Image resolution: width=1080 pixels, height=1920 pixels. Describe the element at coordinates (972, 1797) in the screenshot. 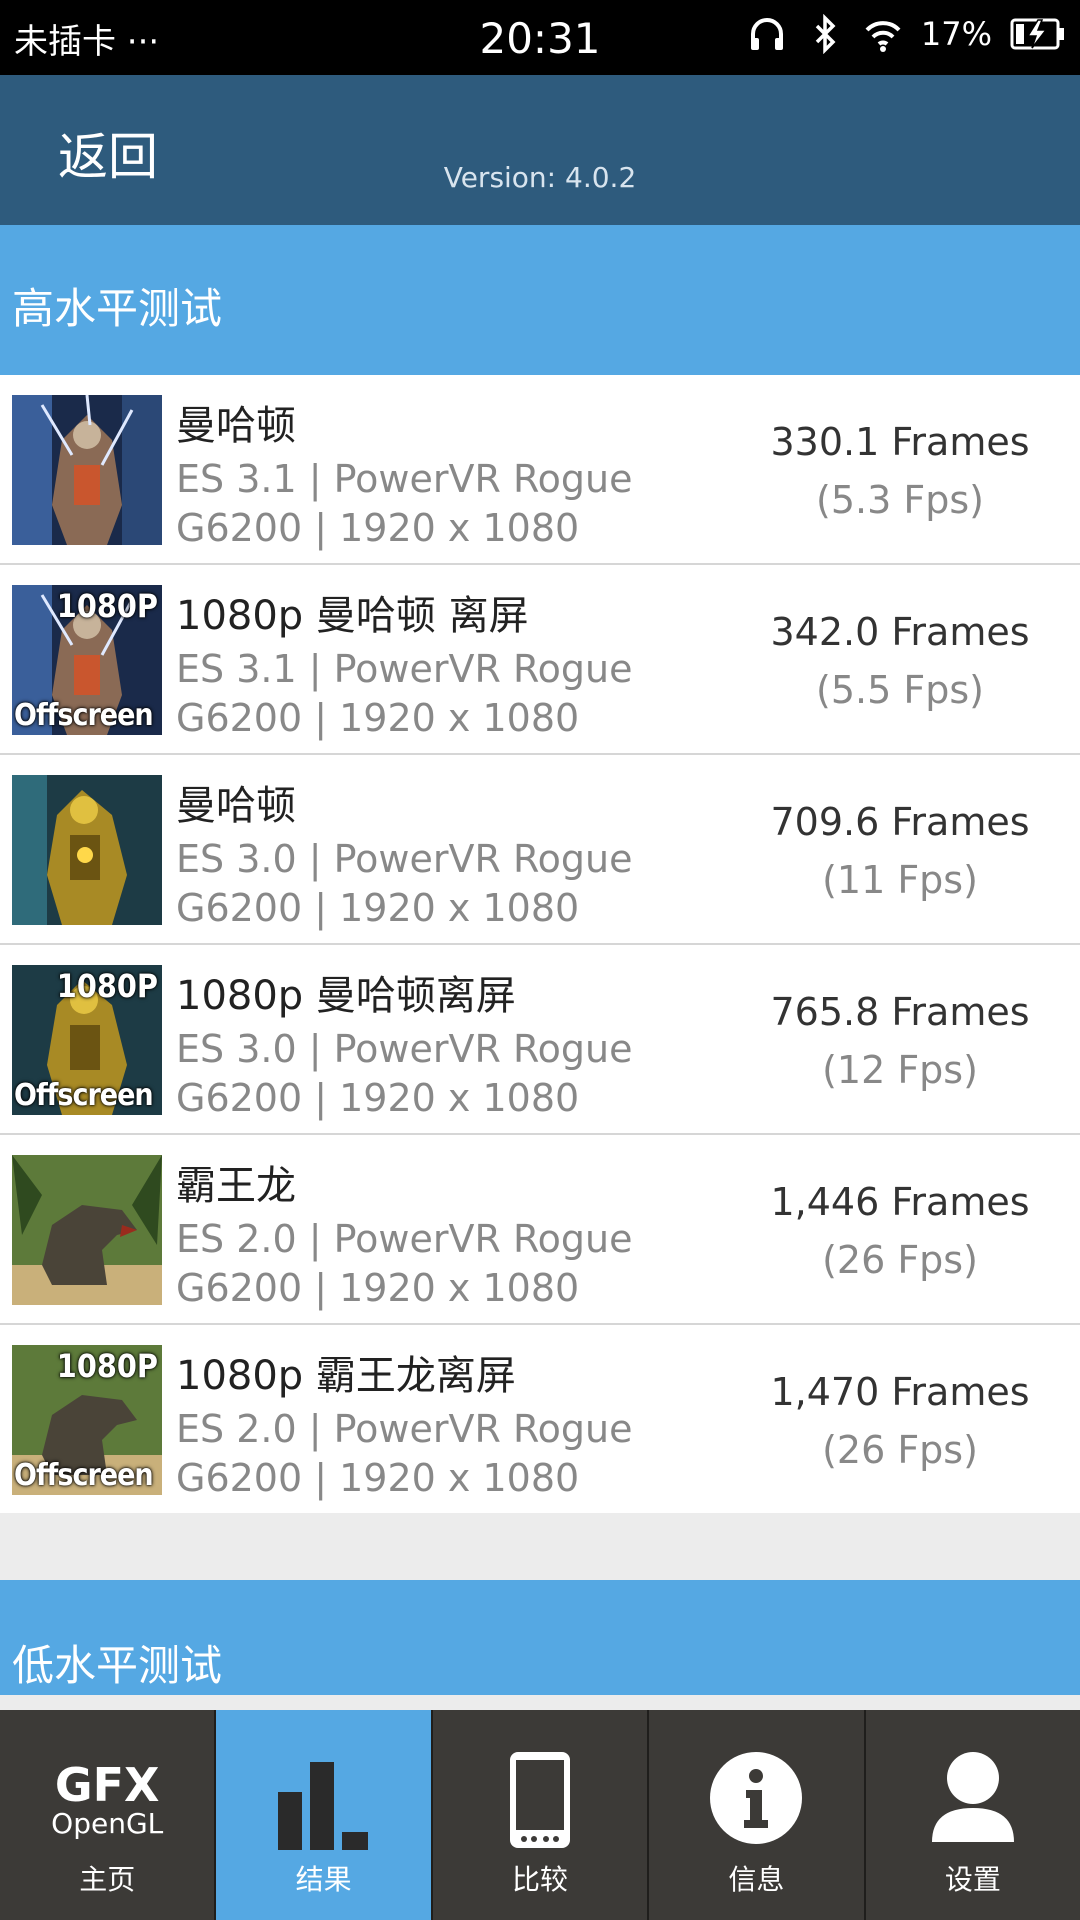

I see `user-icon` at that location.